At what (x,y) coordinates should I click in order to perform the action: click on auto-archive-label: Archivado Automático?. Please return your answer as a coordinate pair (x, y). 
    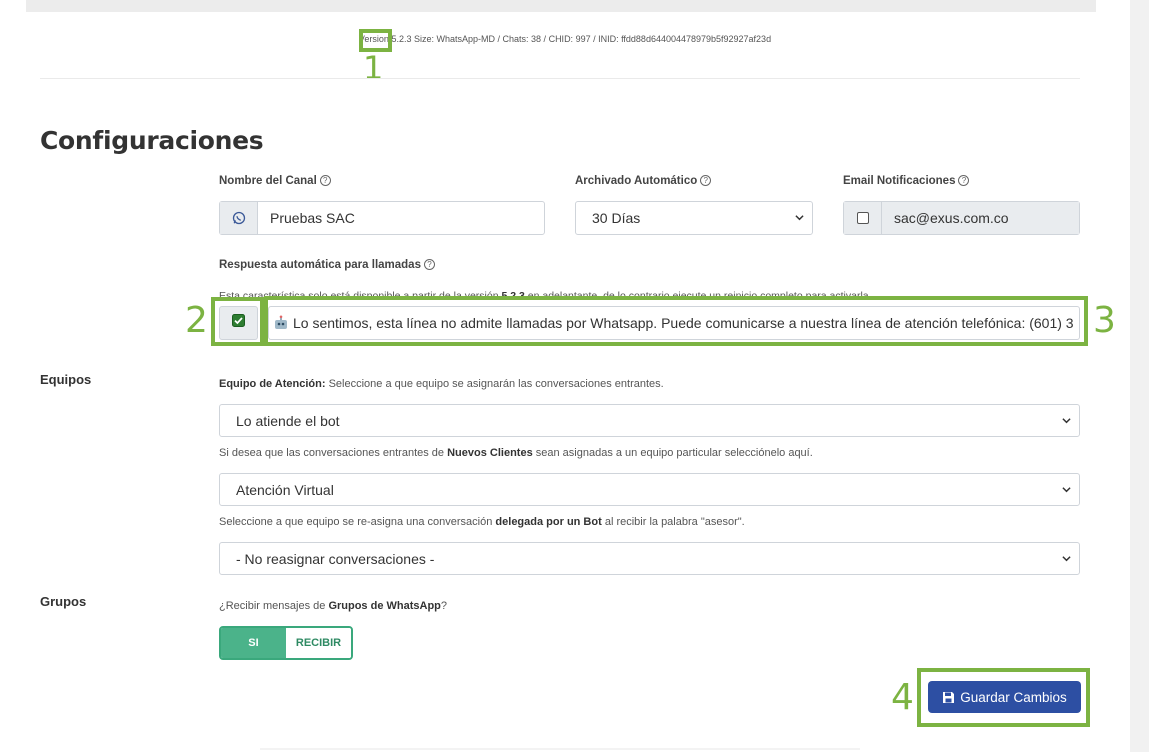
    Looking at the image, I should click on (643, 181).